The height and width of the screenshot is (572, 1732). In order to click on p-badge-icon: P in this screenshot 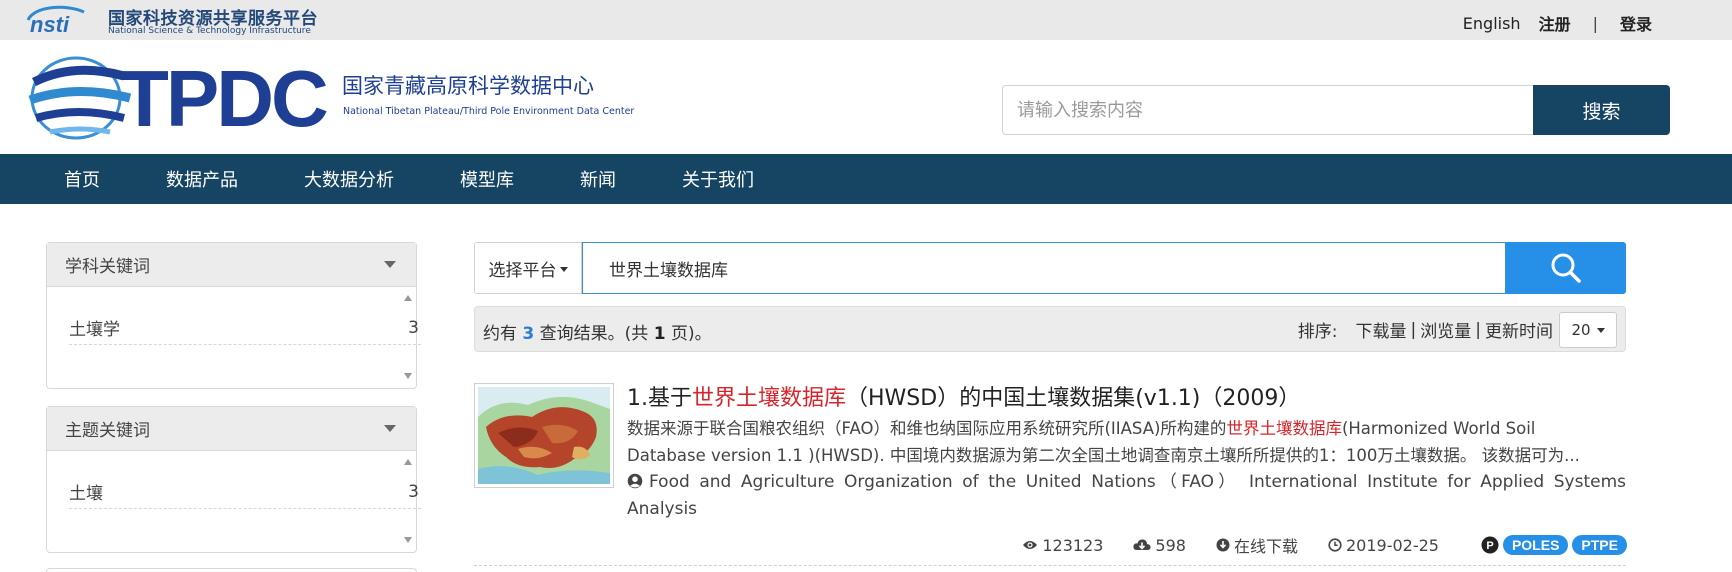, I will do `click(1490, 545)`.